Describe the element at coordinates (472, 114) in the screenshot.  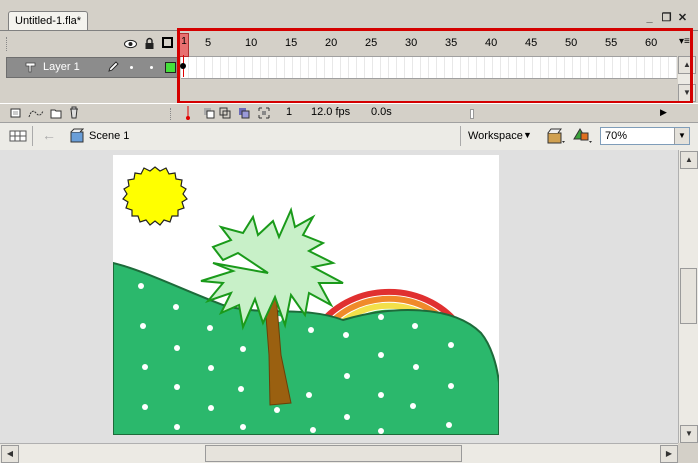
I see `timeline-hscroll-start` at that location.